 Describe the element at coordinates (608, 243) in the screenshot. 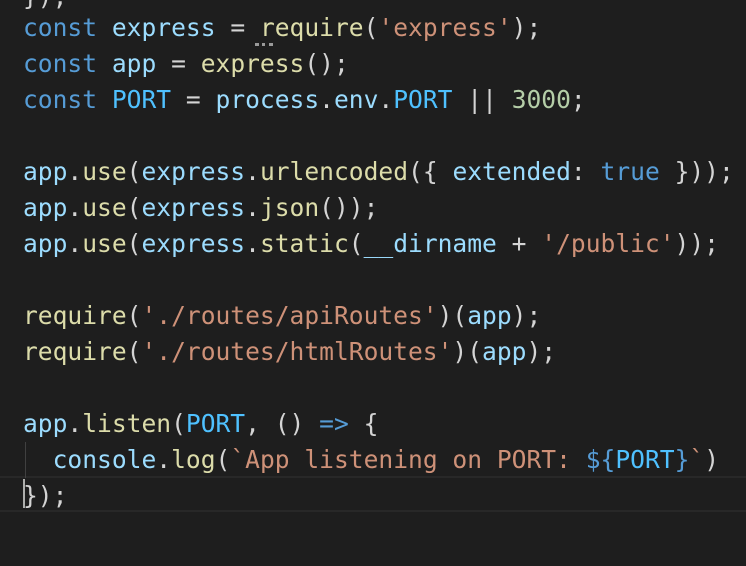

I see `code-token: '/public'` at that location.